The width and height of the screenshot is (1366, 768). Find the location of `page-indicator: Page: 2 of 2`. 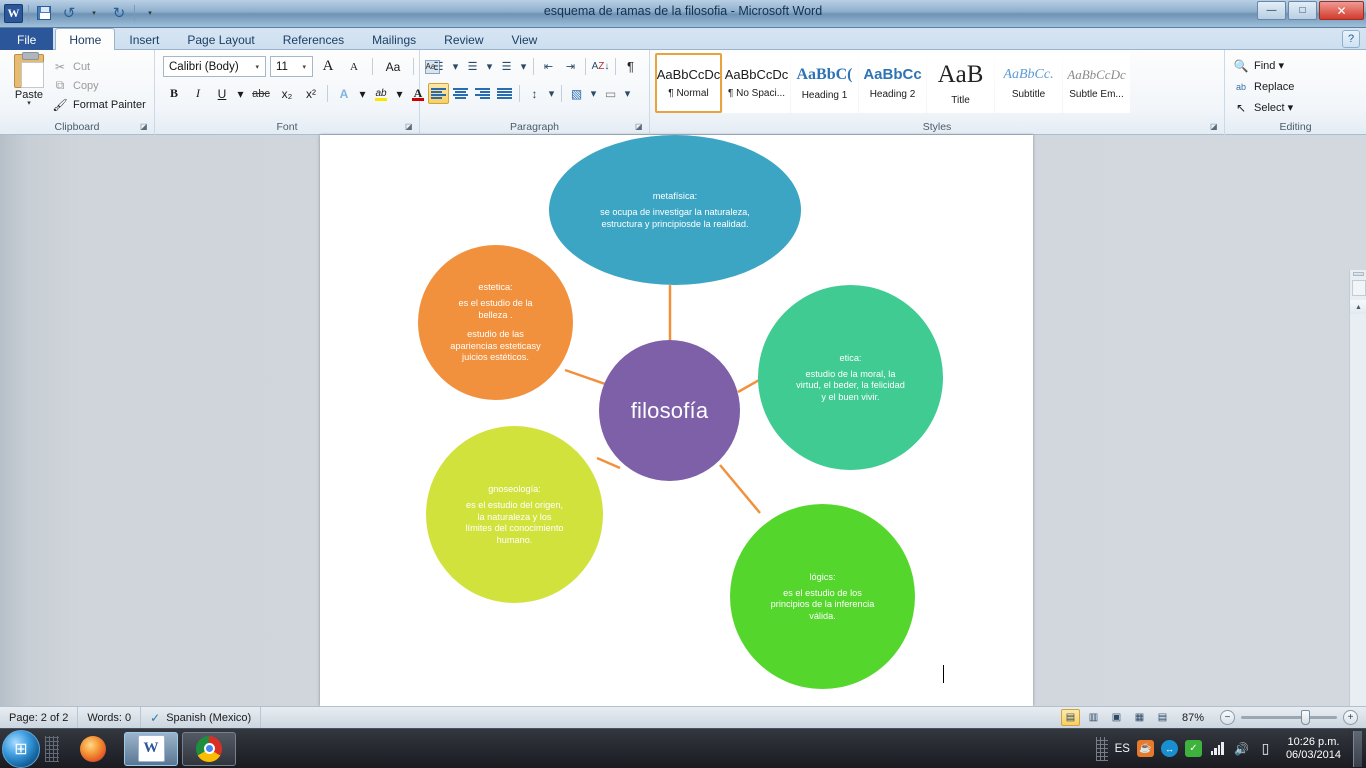

page-indicator: Page: 2 of 2 is located at coordinates (39, 717).